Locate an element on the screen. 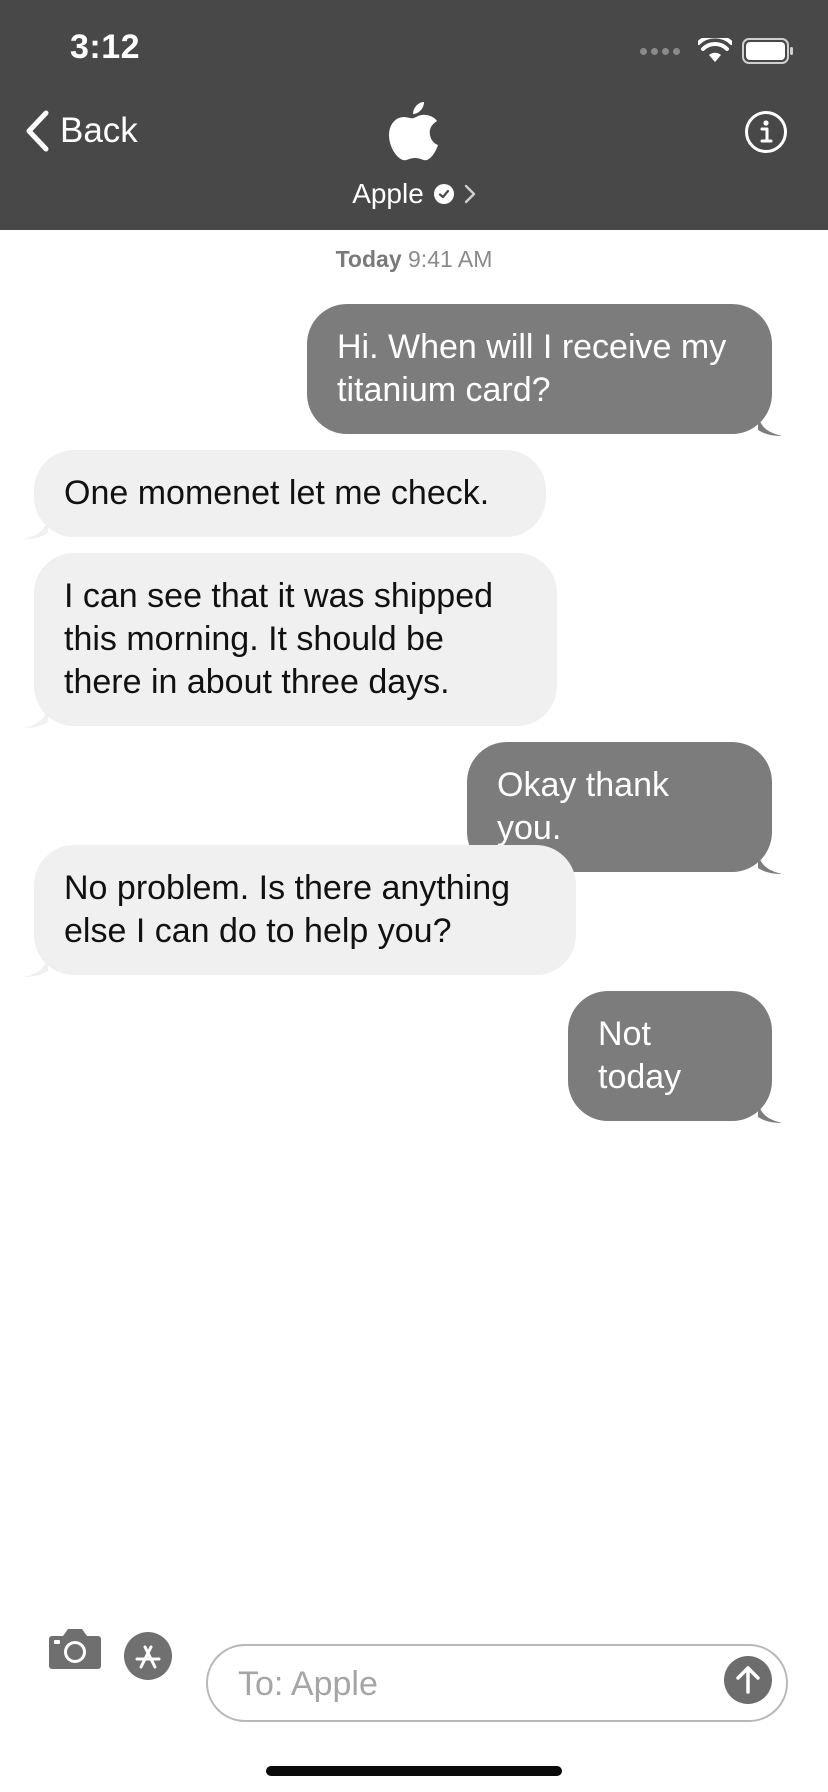  back-button: Back is located at coordinates (81, 131).